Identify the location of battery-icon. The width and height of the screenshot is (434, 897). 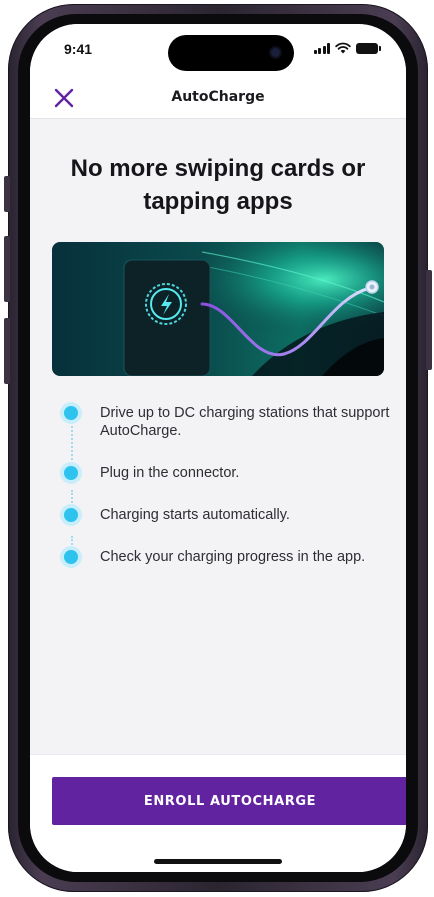
(368, 48).